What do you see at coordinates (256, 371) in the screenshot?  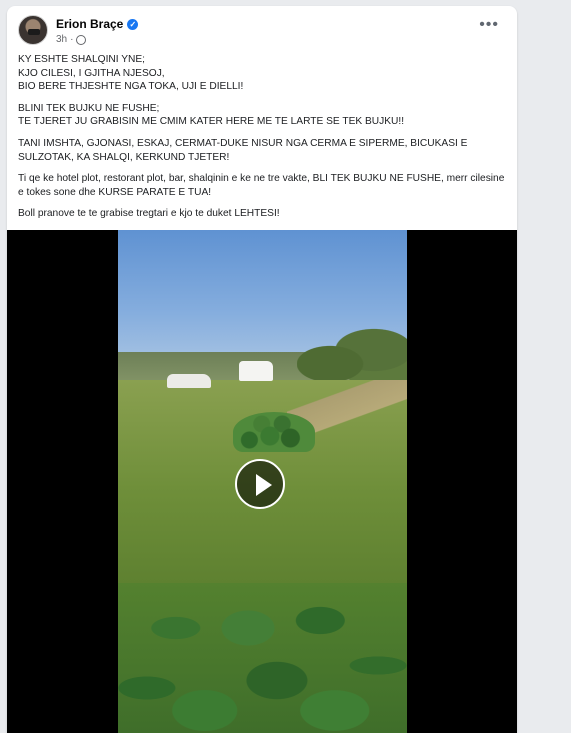 I see `van` at bounding box center [256, 371].